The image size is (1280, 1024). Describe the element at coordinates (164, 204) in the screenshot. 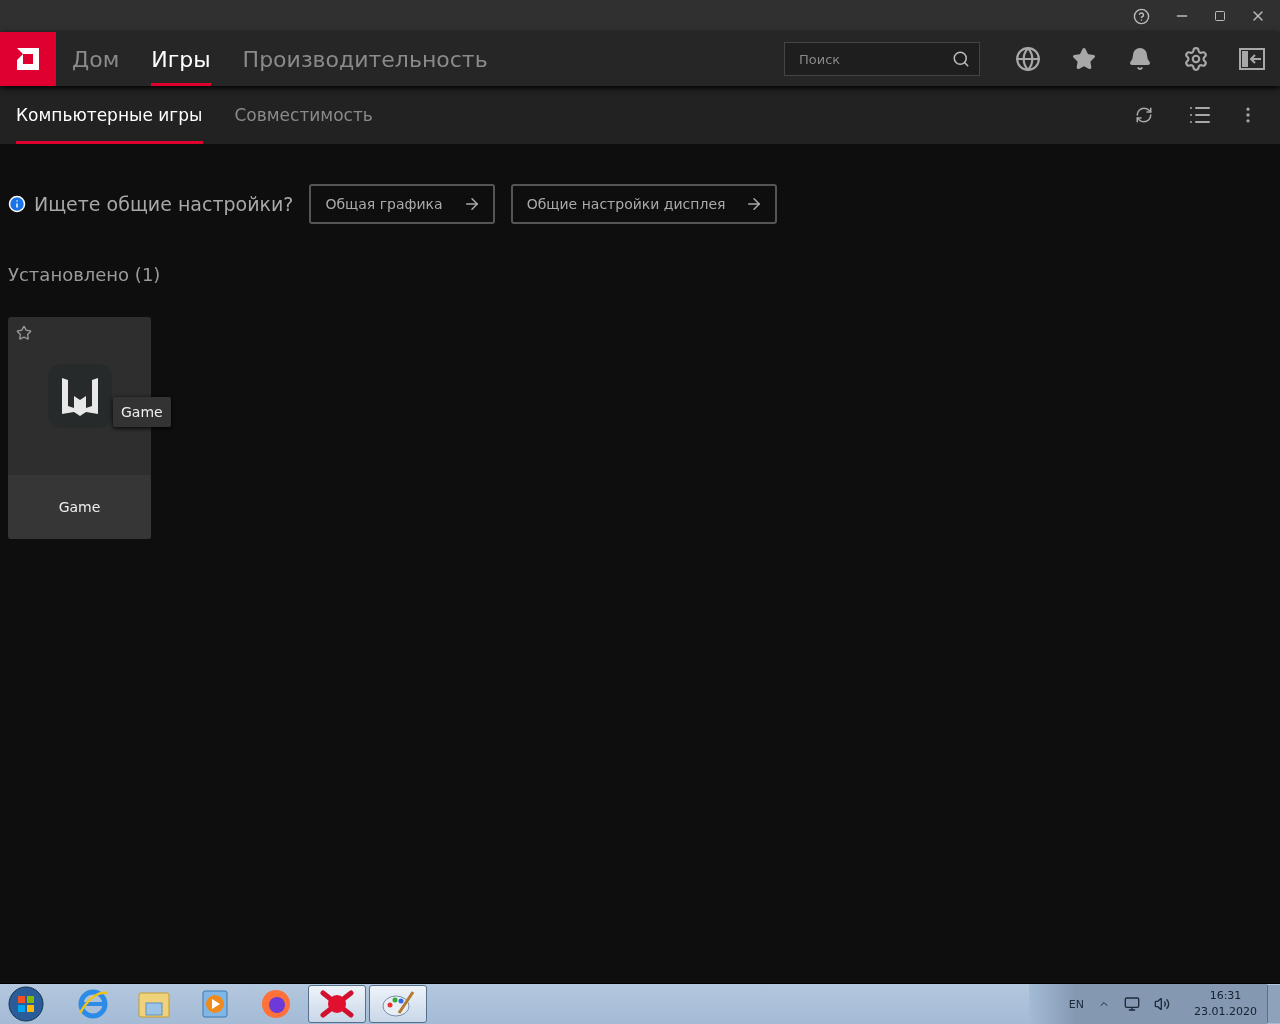

I see `hint-text: Ищете общие настройки?` at that location.